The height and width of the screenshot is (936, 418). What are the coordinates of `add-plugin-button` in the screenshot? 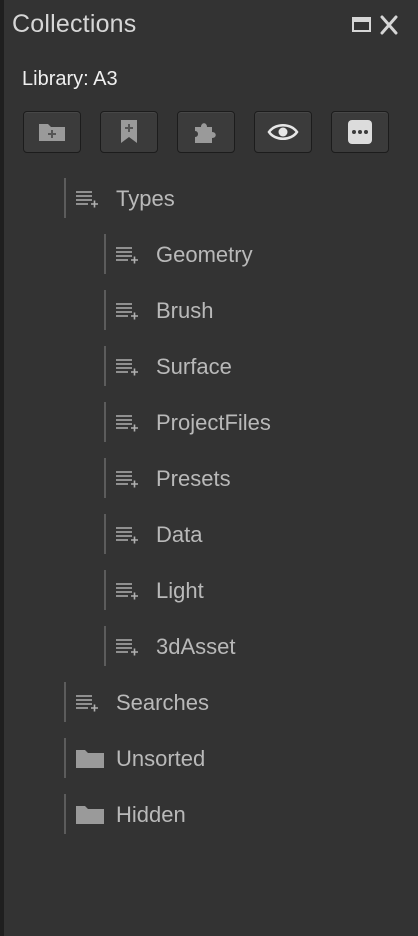 It's located at (206, 132).